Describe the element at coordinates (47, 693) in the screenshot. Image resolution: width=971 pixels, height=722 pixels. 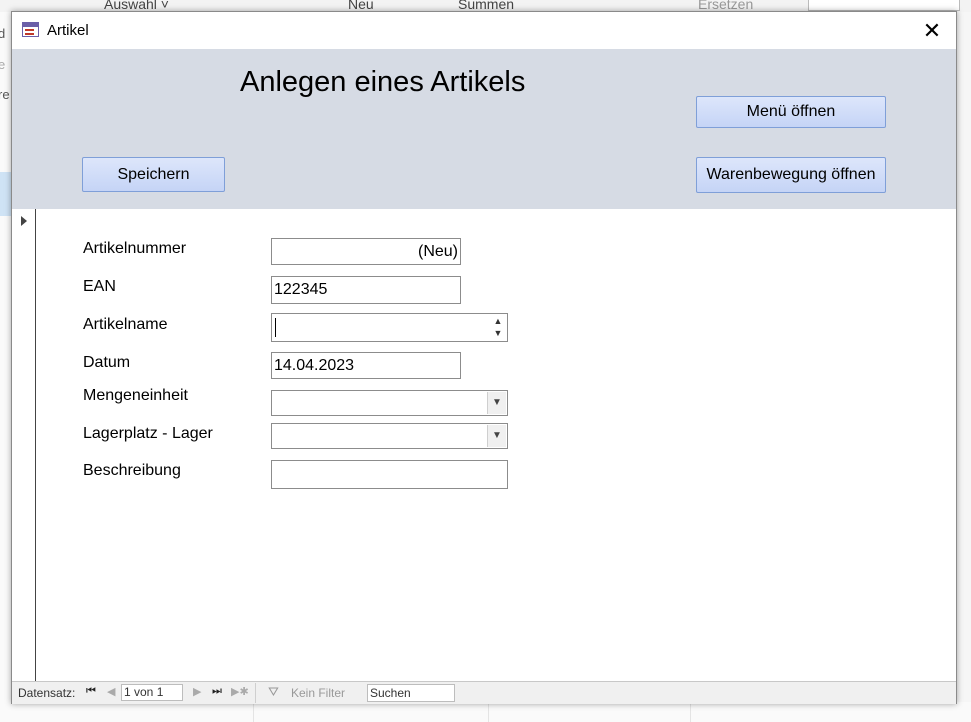
I see `nav-label: Datensatz:` at that location.